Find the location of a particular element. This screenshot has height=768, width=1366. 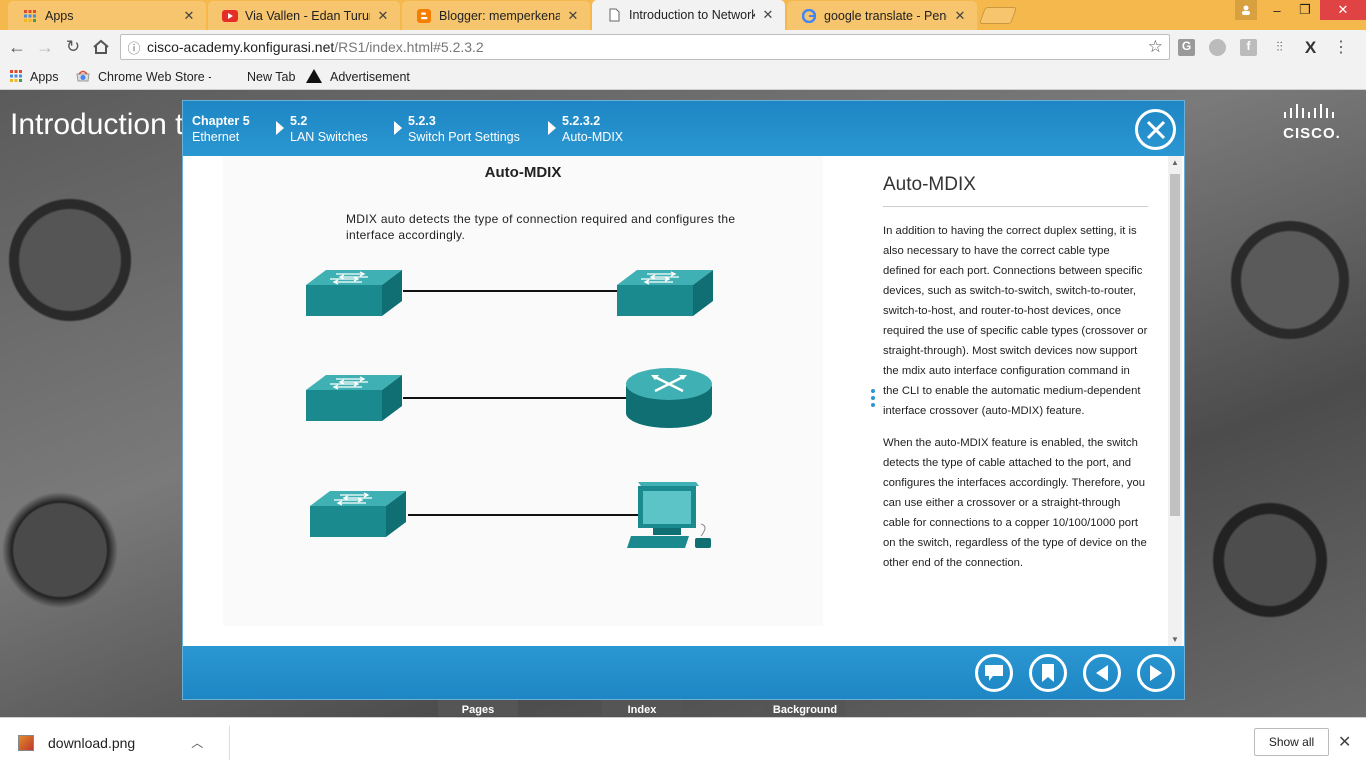

tab-google-translate: google translate - Penelu ✕ is located at coordinates (882, 15).